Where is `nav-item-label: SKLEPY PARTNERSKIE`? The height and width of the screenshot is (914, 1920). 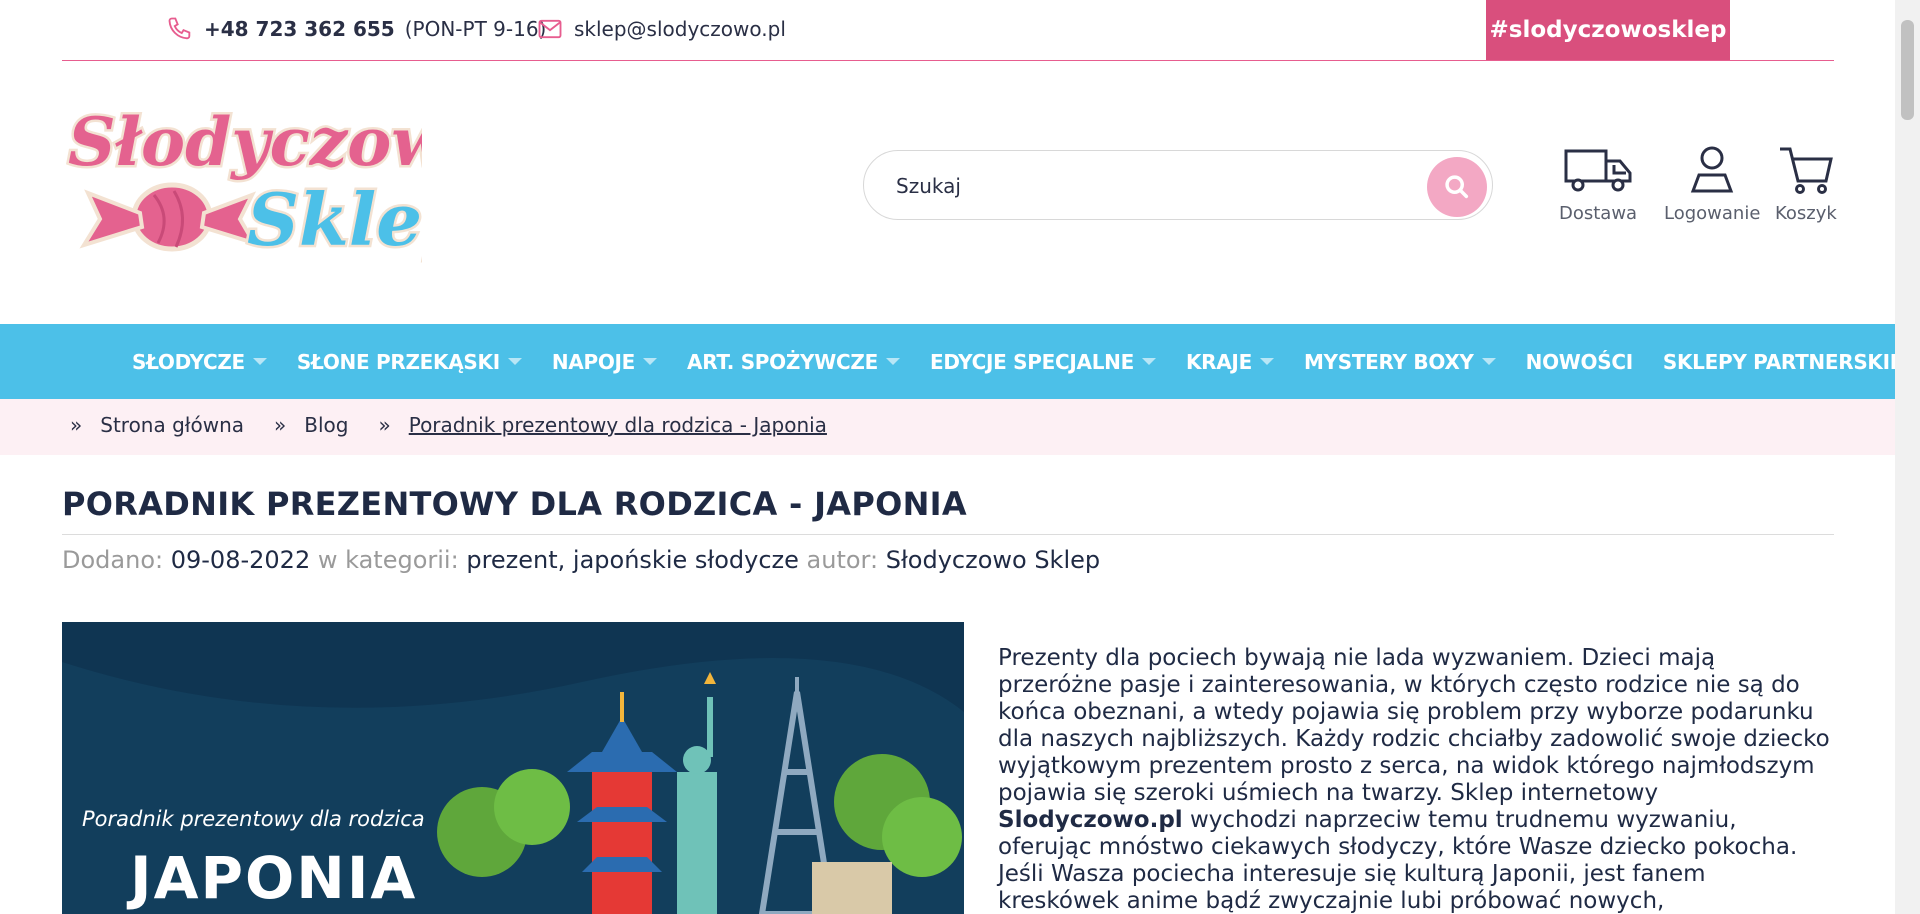 nav-item-label: SKLEPY PARTNERSKIE is located at coordinates (1783, 361).